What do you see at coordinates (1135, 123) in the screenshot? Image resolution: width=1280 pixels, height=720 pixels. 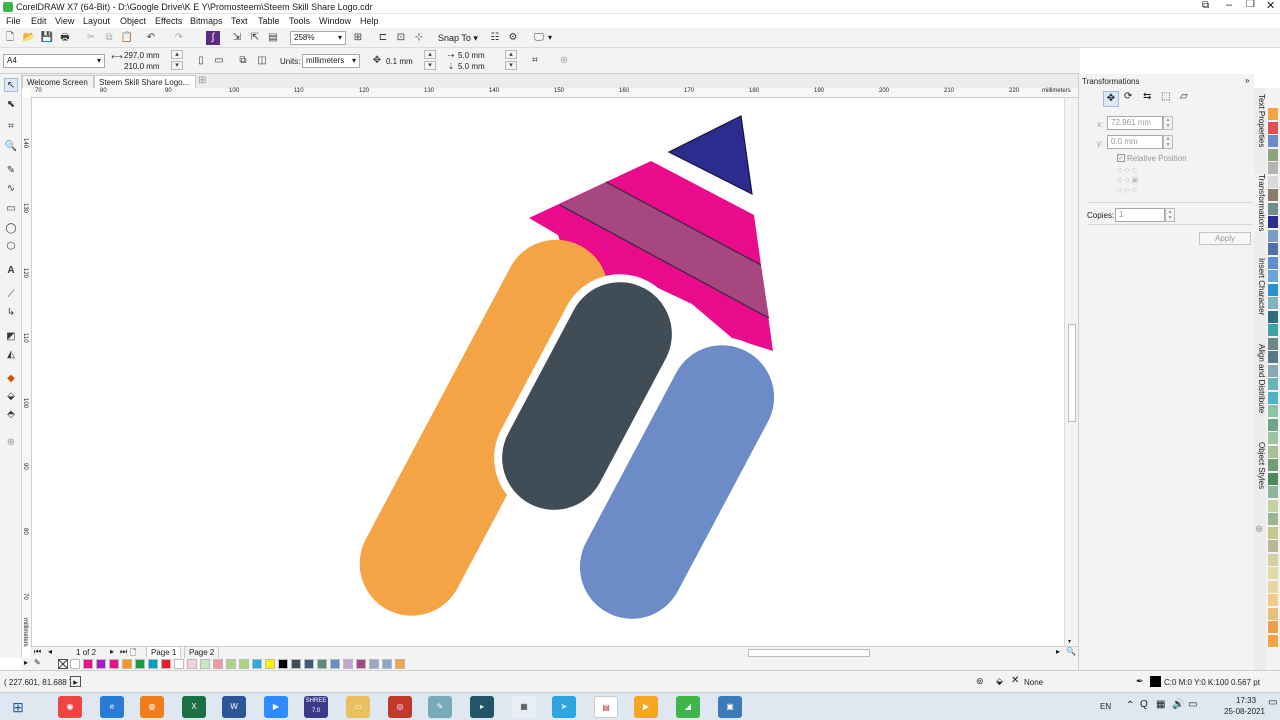 I see `x-position-input: 72.961 mm` at bounding box center [1135, 123].